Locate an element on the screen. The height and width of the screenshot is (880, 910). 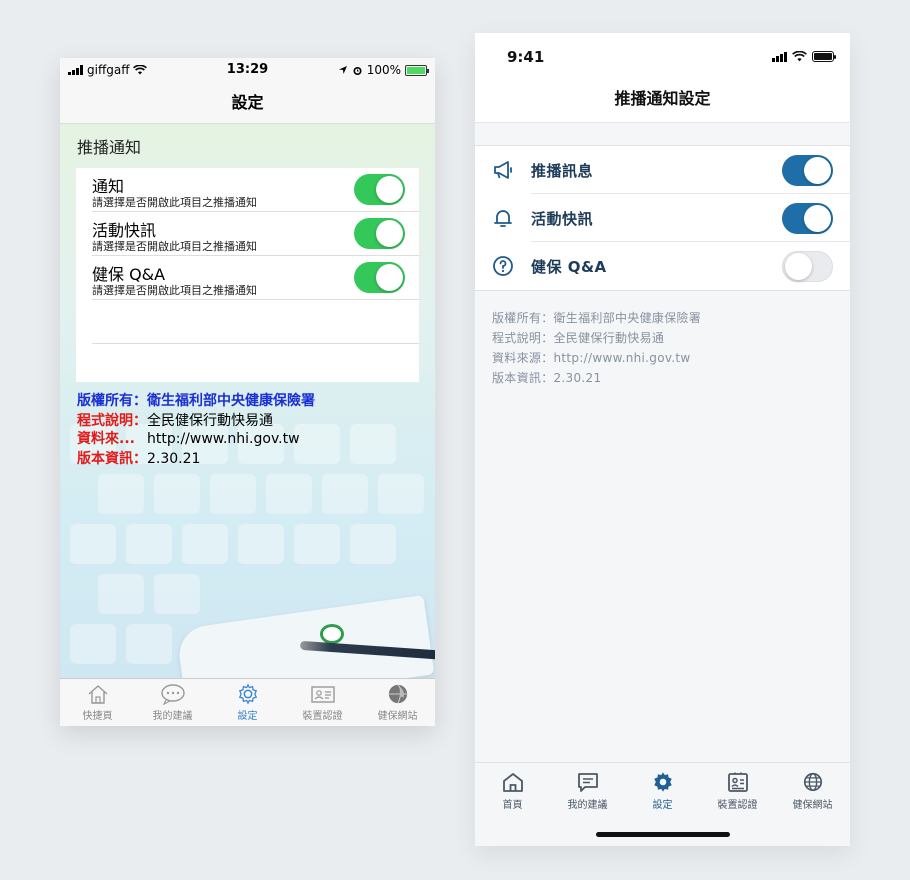
alarm-icon is located at coordinates (357, 70).